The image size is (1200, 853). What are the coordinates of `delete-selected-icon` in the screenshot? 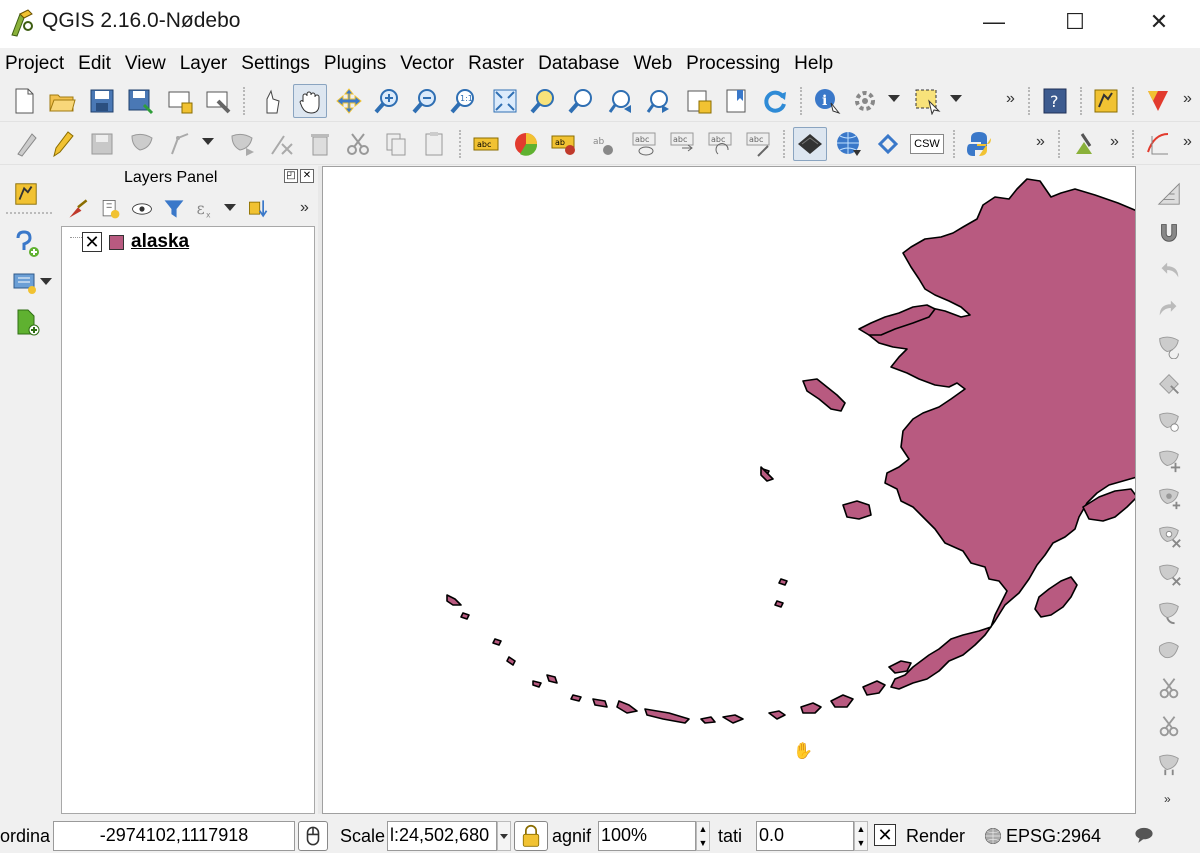 It's located at (282, 144).